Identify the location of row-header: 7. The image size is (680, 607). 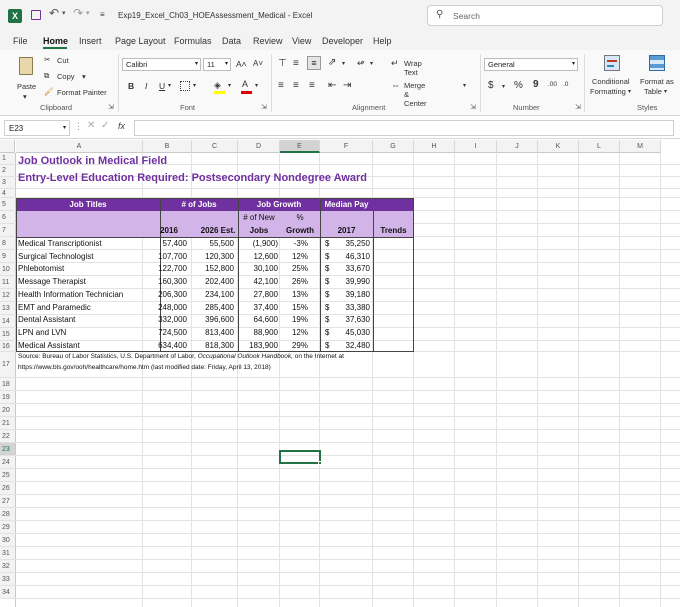
(7, 230).